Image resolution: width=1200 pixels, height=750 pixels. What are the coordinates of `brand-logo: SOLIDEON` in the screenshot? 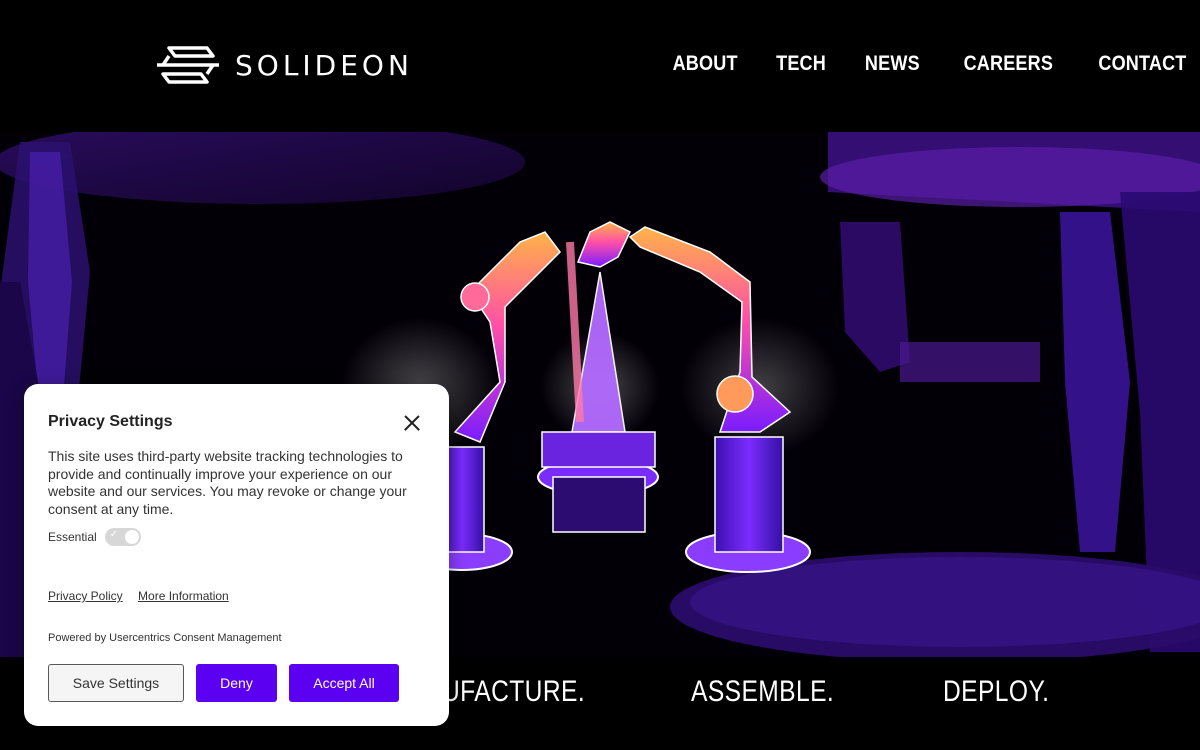 It's located at (284, 65).